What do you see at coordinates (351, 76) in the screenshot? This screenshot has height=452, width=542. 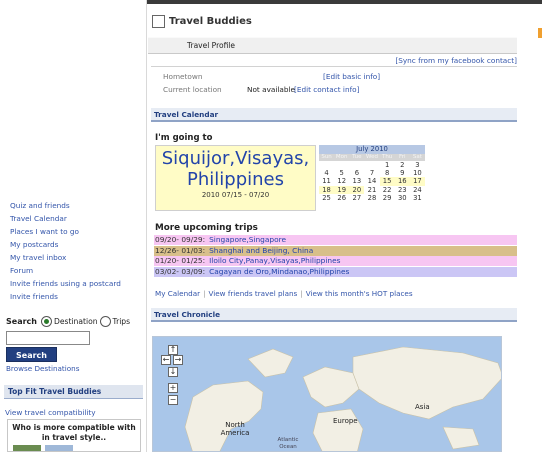 I see `edit-basic-info-link: [Edit basic info]` at bounding box center [351, 76].